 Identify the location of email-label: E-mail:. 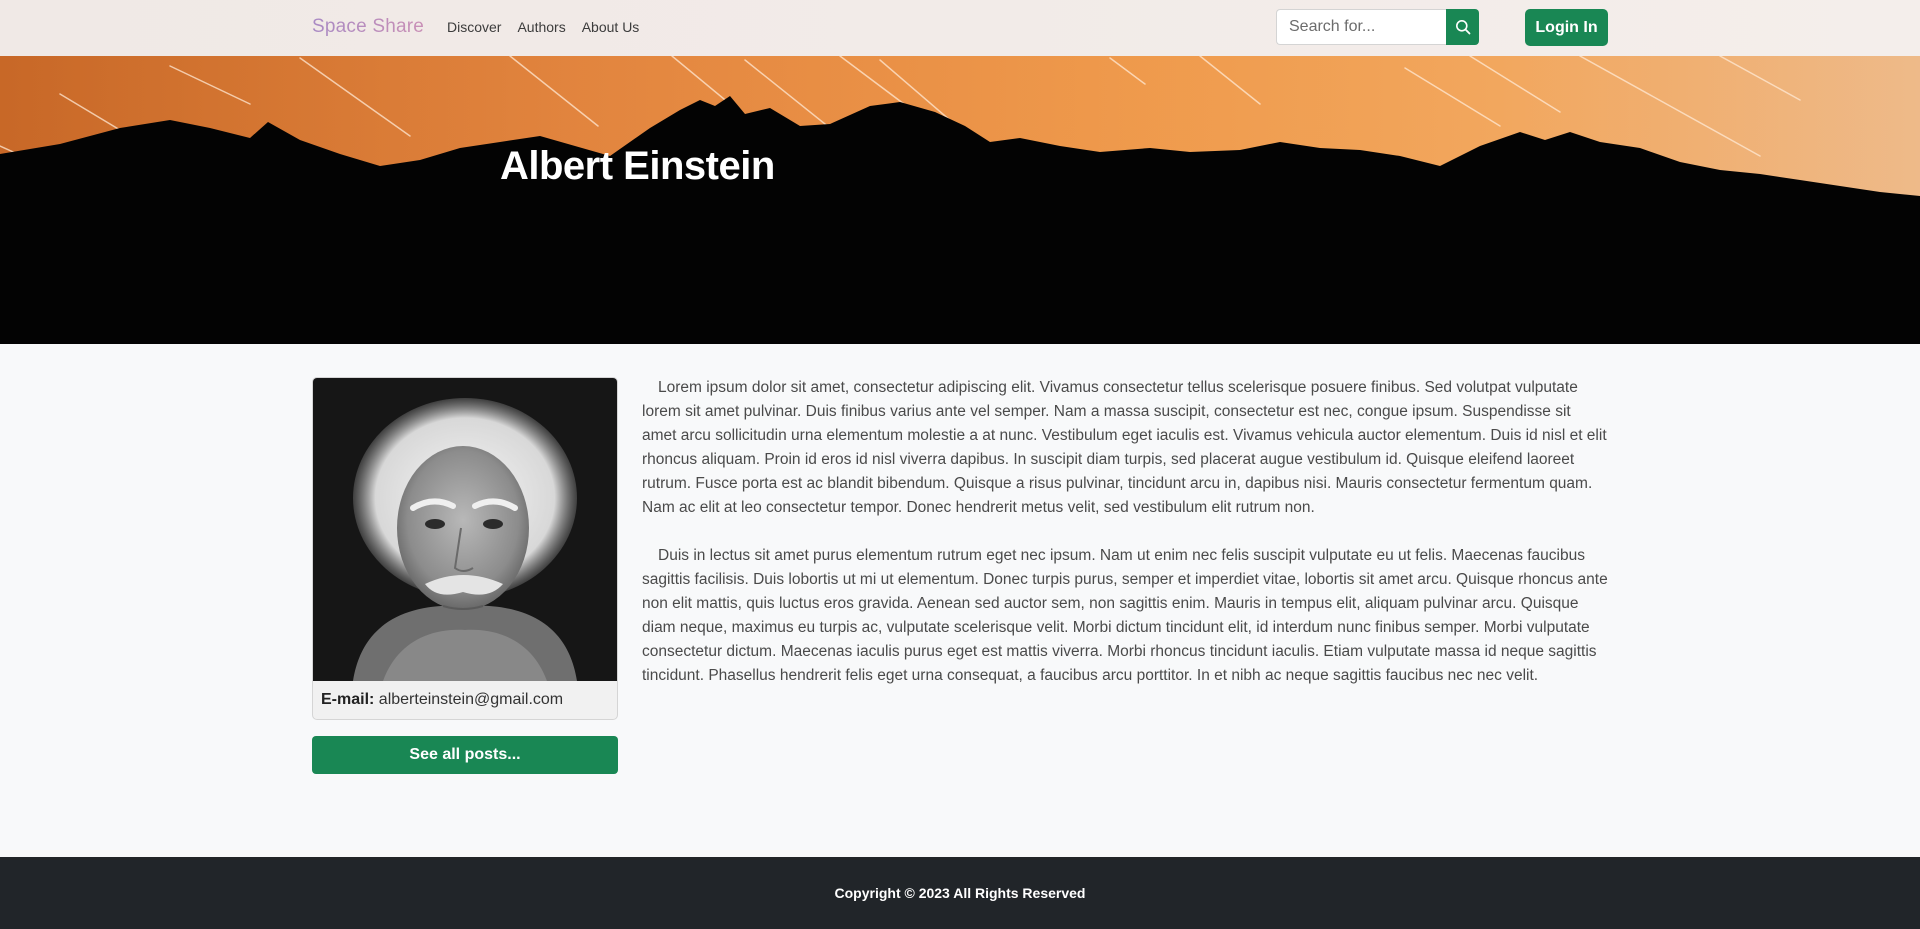
(348, 699).